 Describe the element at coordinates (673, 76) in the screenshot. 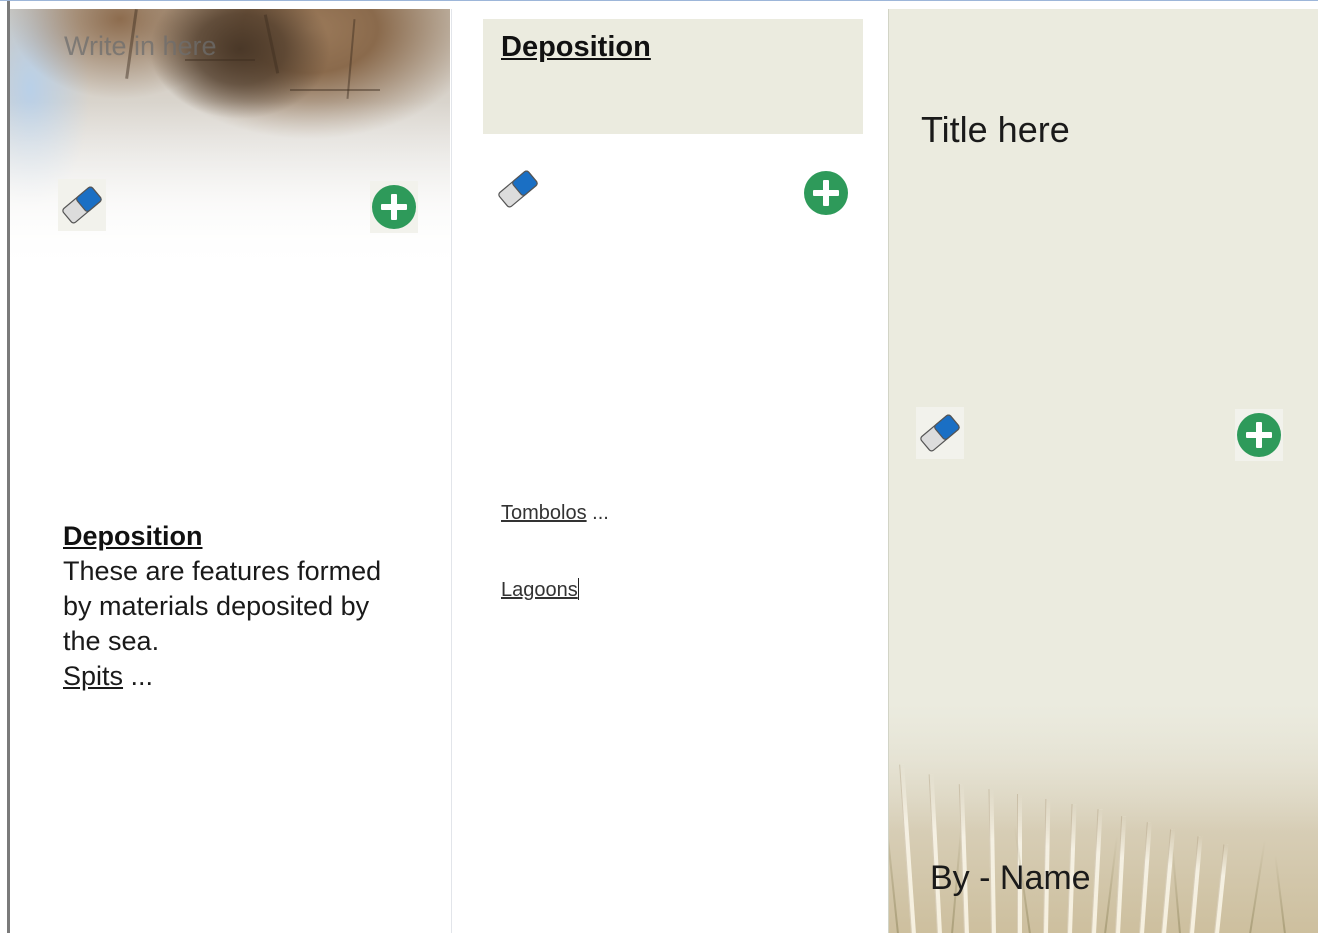

I see `title-box: Deposition` at that location.